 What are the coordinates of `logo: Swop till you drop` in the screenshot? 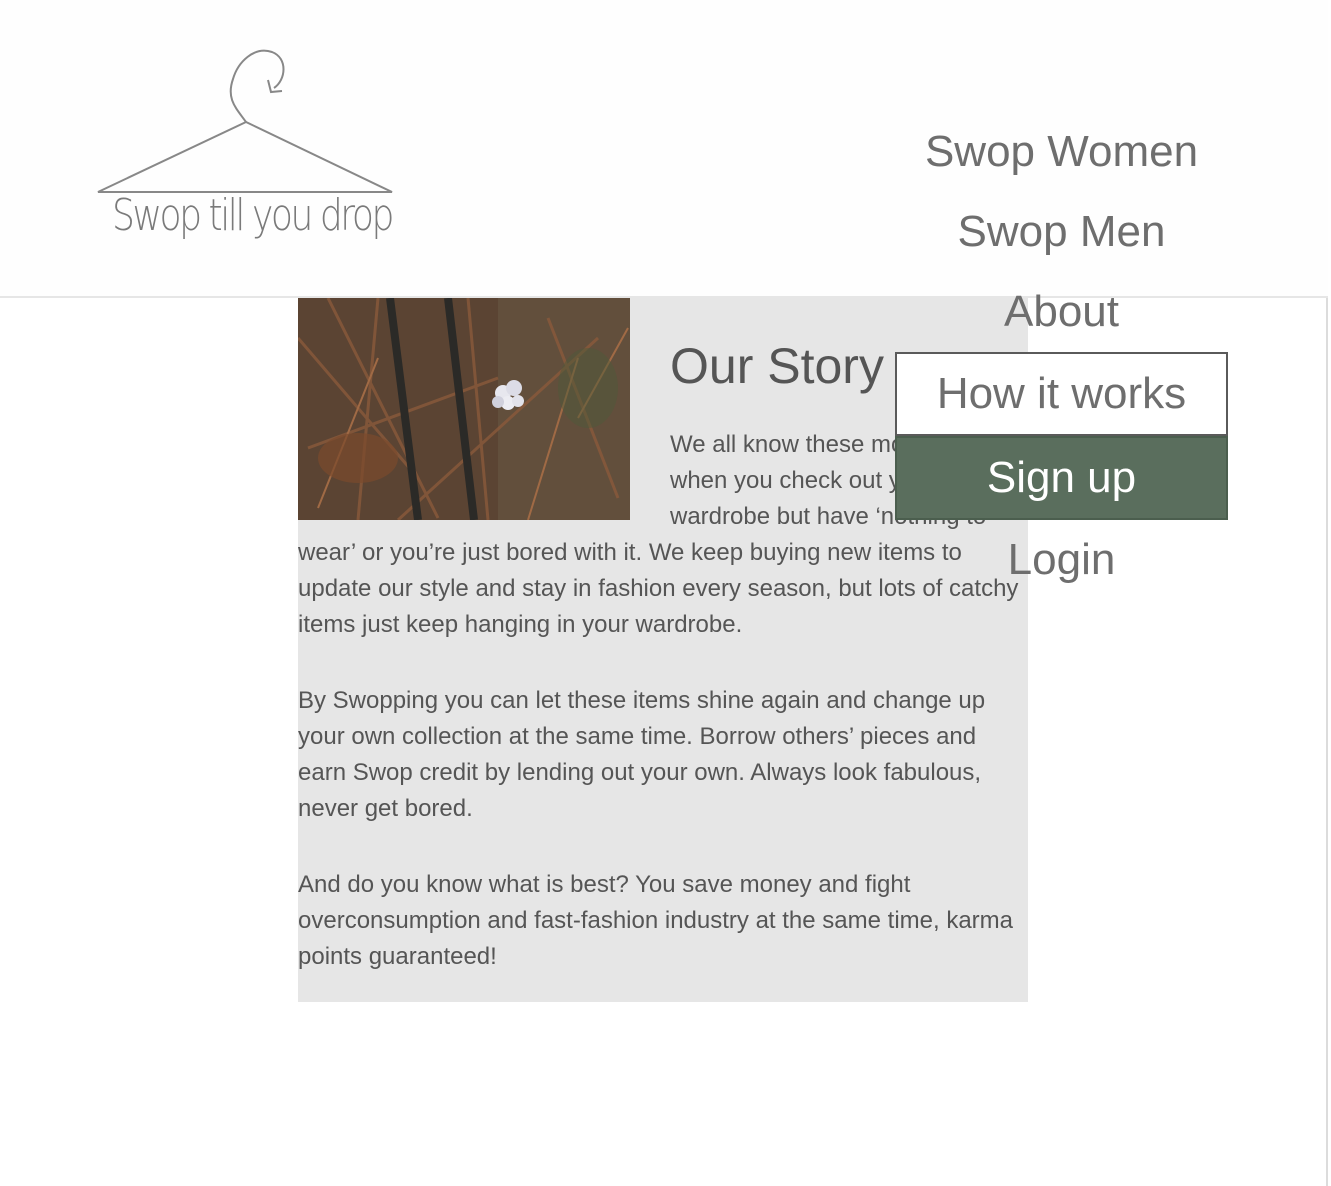 It's located at (246, 149).